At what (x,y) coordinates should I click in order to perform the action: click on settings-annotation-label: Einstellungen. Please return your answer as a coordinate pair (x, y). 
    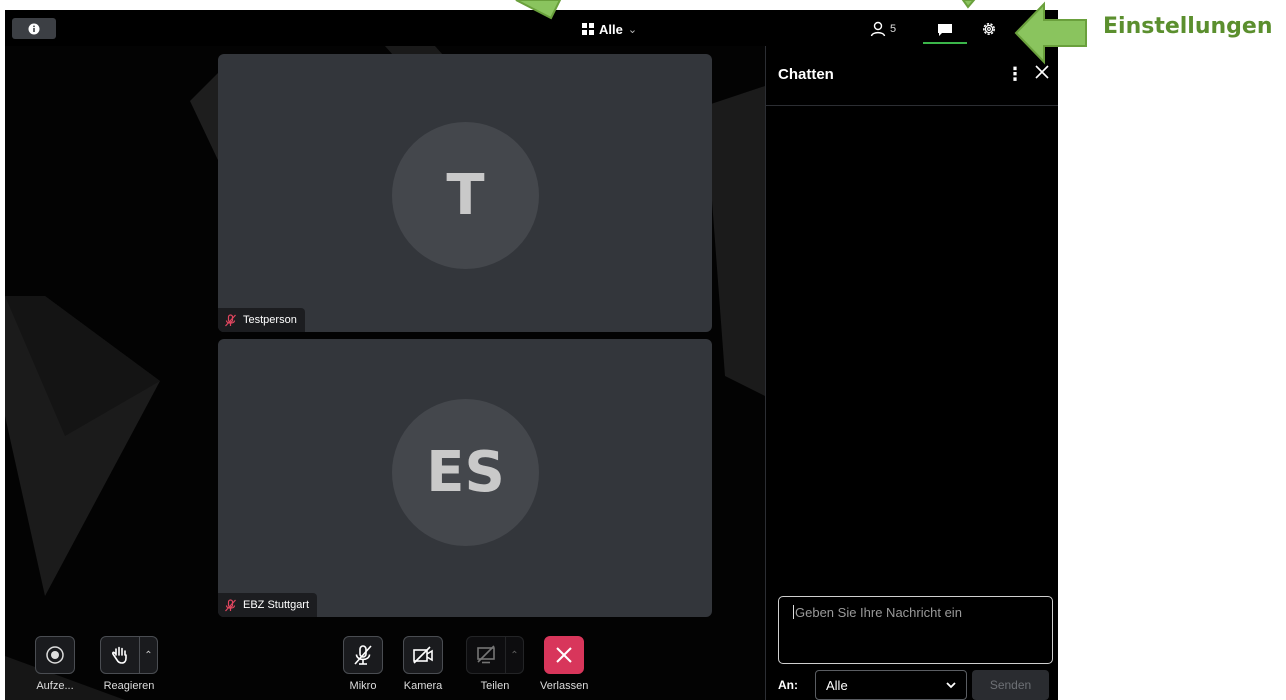
    Looking at the image, I should click on (1188, 26).